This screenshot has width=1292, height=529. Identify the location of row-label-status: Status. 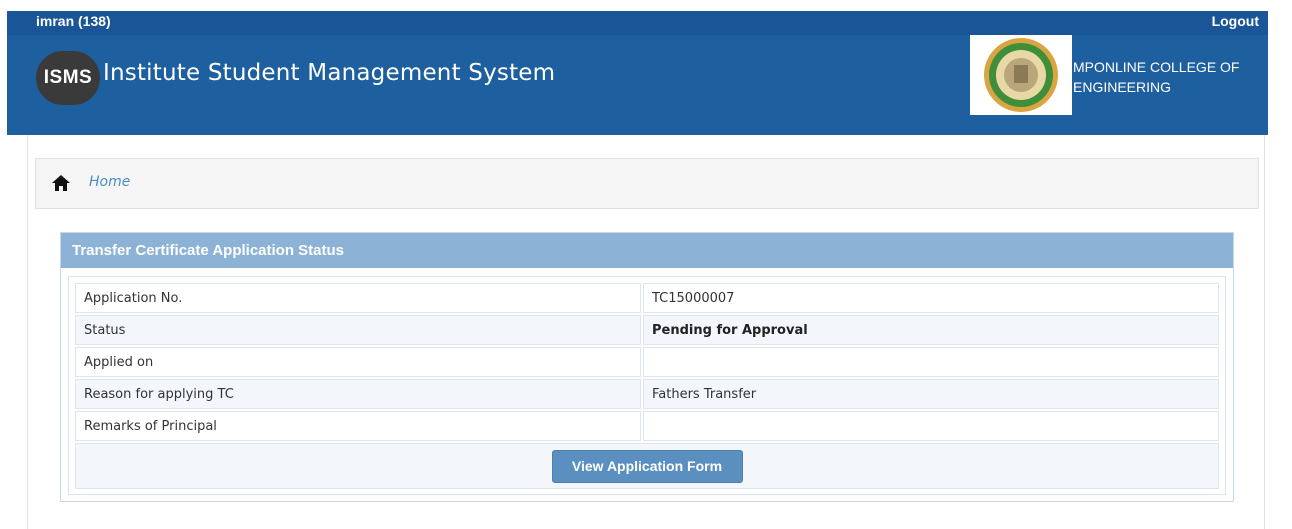
(358, 330).